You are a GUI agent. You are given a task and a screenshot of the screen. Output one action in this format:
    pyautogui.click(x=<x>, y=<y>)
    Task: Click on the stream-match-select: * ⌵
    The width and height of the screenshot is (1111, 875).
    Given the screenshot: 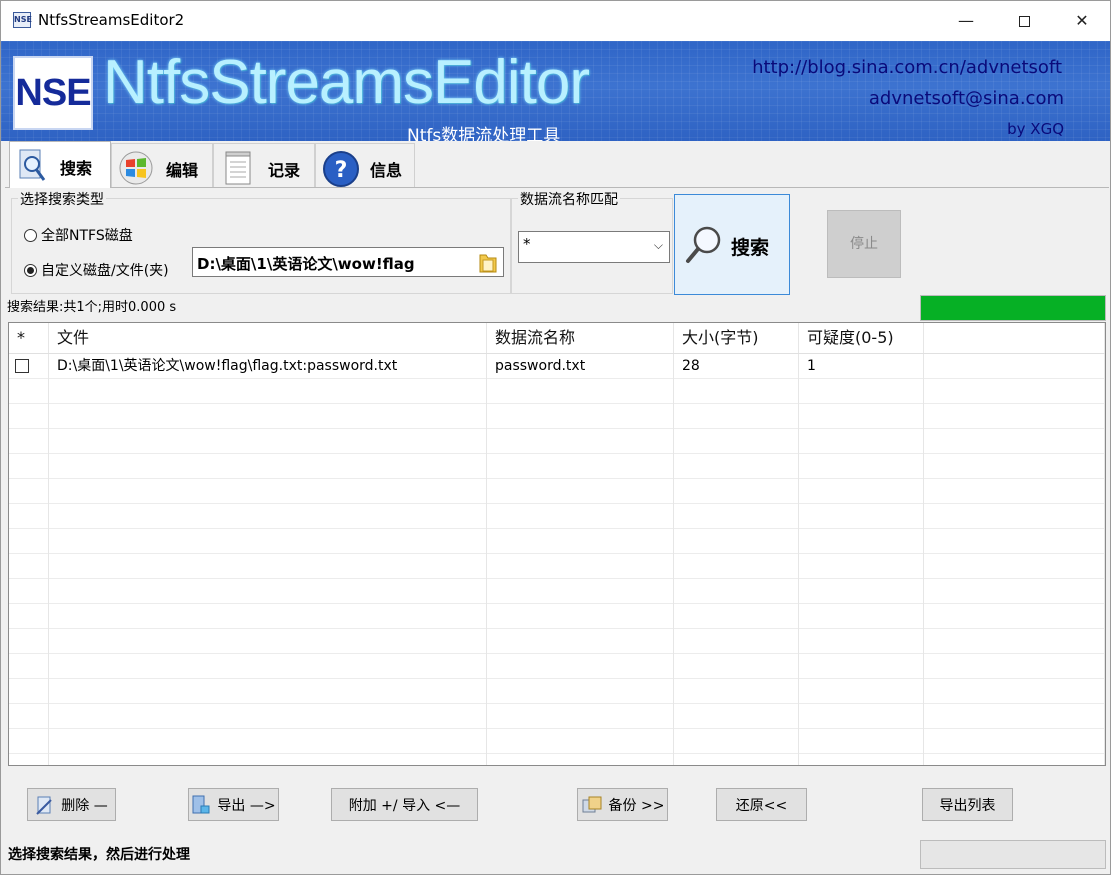 What is the action you would take?
    pyautogui.click(x=594, y=247)
    